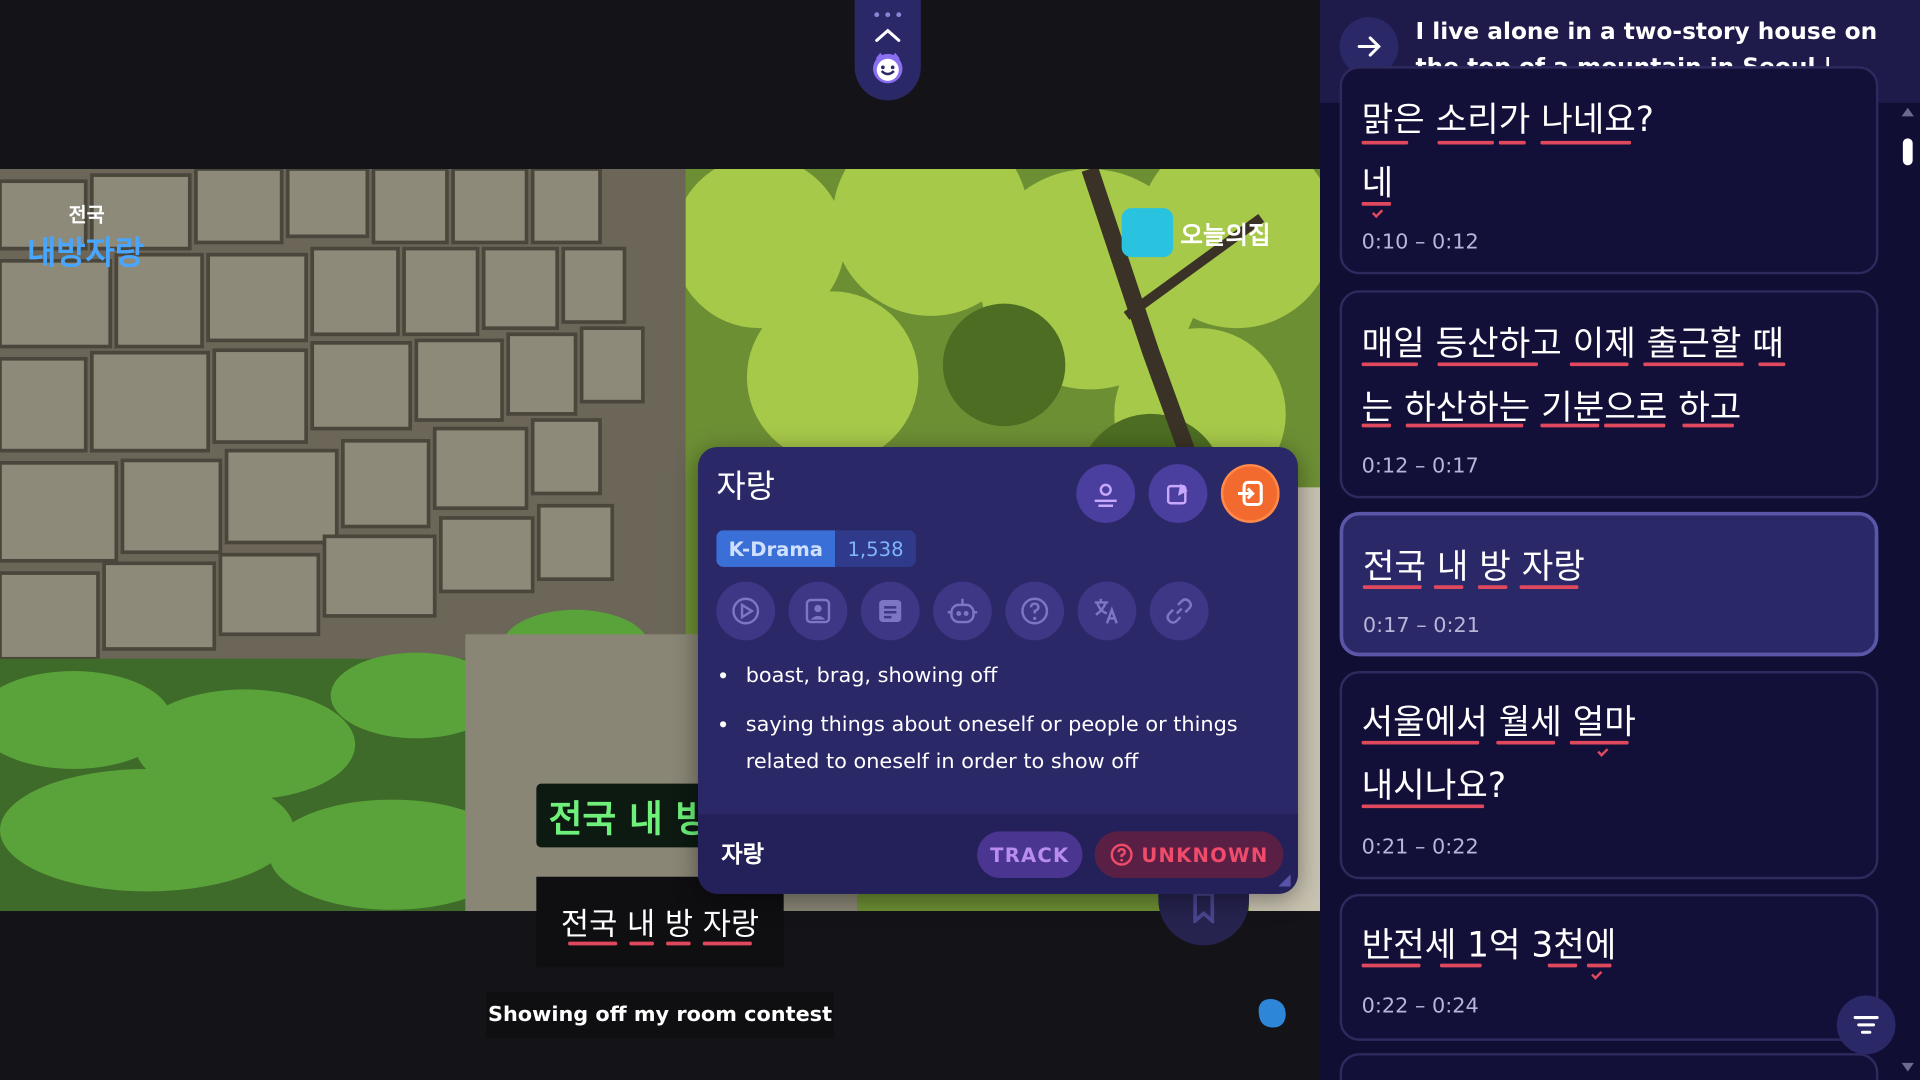  I want to click on play-icon, so click(746, 611).